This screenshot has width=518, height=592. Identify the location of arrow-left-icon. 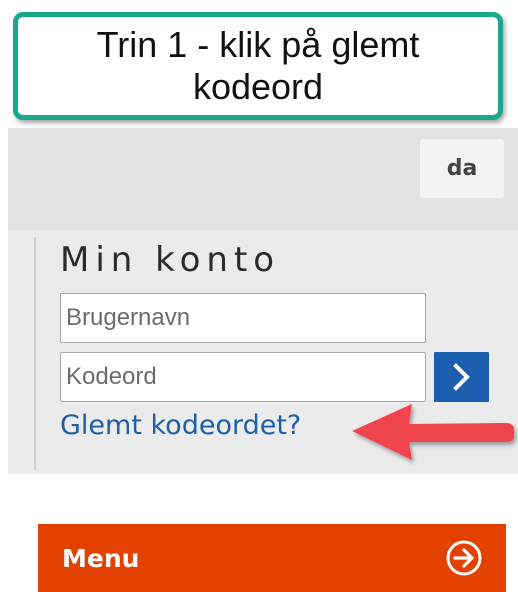
(433, 432).